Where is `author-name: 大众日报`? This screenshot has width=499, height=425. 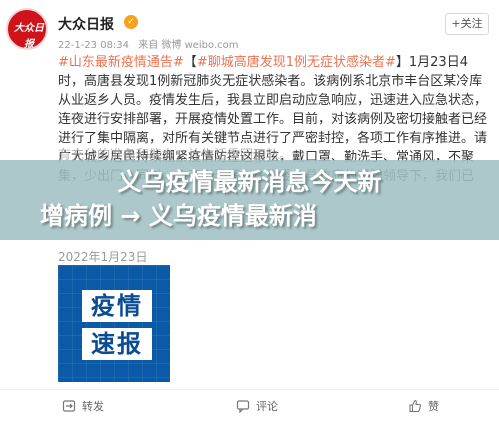
author-name: 大众日报 is located at coordinates (86, 24).